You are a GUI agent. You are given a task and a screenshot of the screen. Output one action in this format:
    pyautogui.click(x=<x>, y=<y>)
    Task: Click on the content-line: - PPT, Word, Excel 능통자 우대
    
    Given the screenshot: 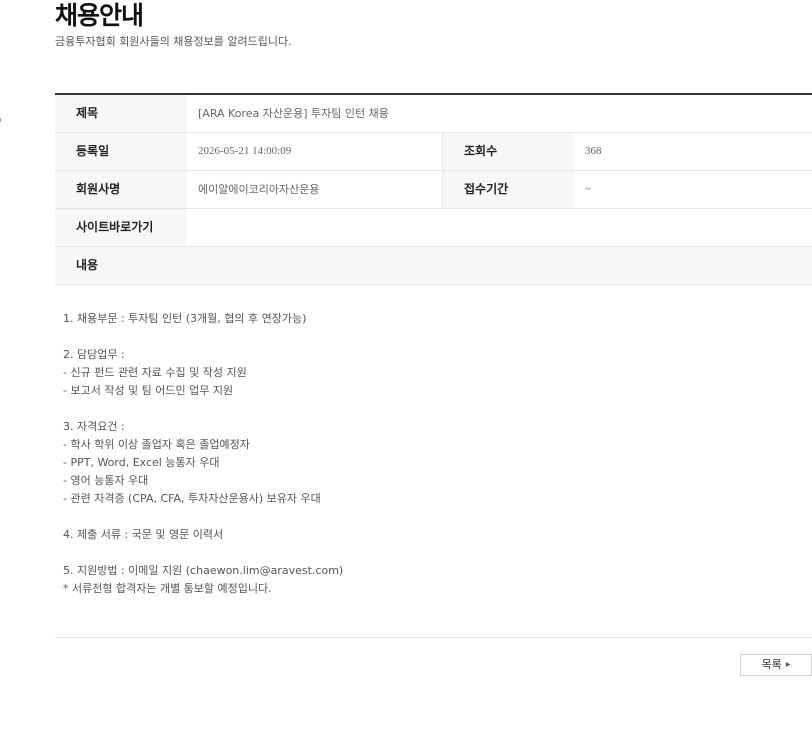 What is the action you would take?
    pyautogui.click(x=141, y=462)
    